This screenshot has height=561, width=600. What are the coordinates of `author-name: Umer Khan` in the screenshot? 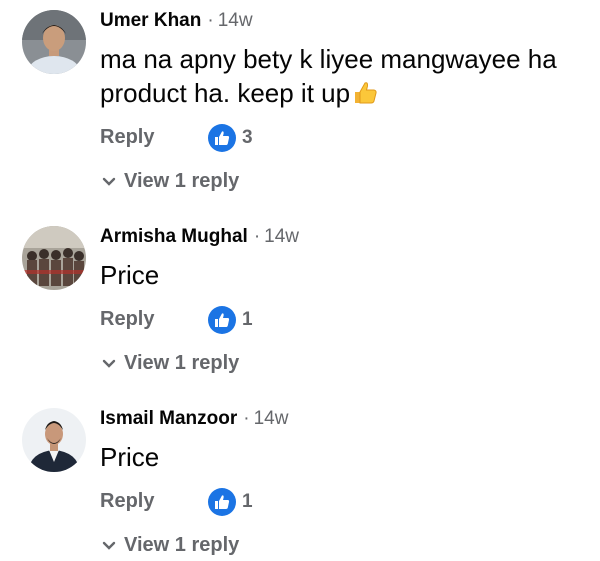 It's located at (150, 20).